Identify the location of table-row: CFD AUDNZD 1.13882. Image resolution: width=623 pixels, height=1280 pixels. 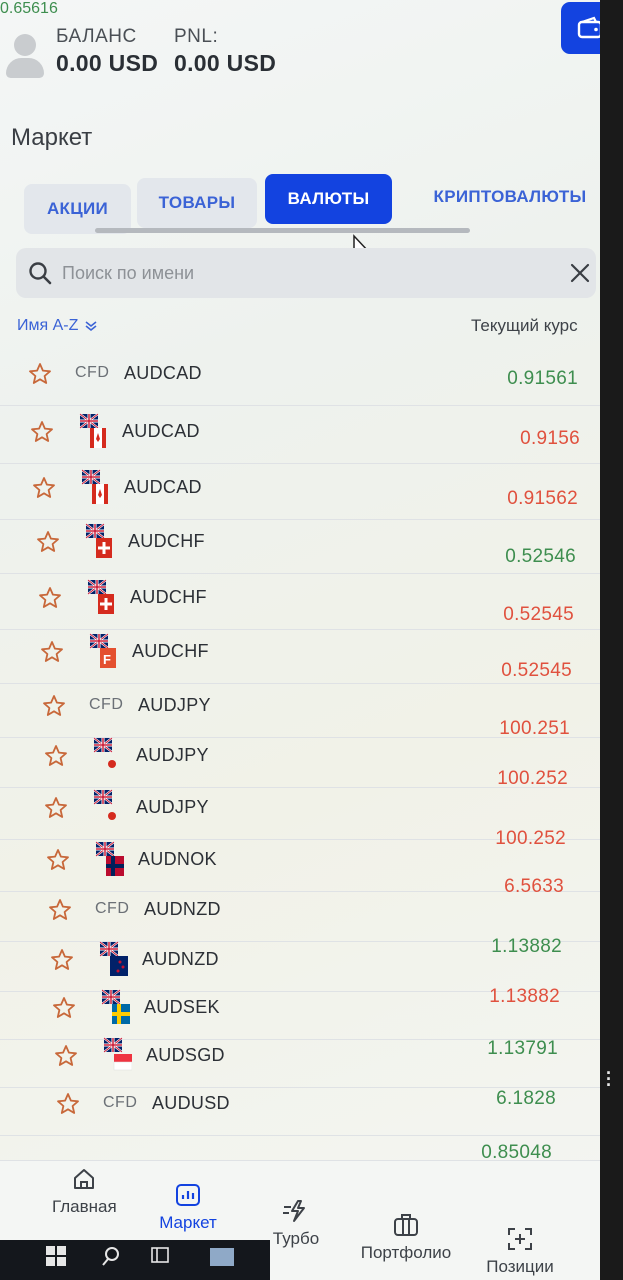
(300, 922).